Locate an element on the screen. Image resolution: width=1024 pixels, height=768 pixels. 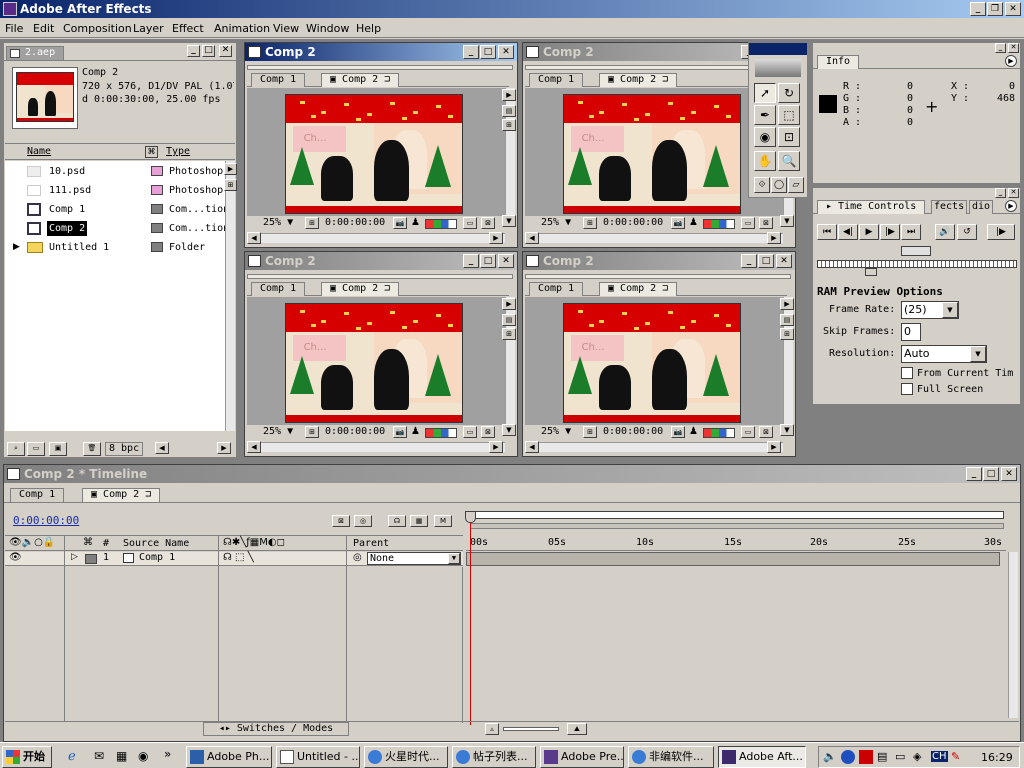
timeline-minimize-button: _ is located at coordinates (974, 474).